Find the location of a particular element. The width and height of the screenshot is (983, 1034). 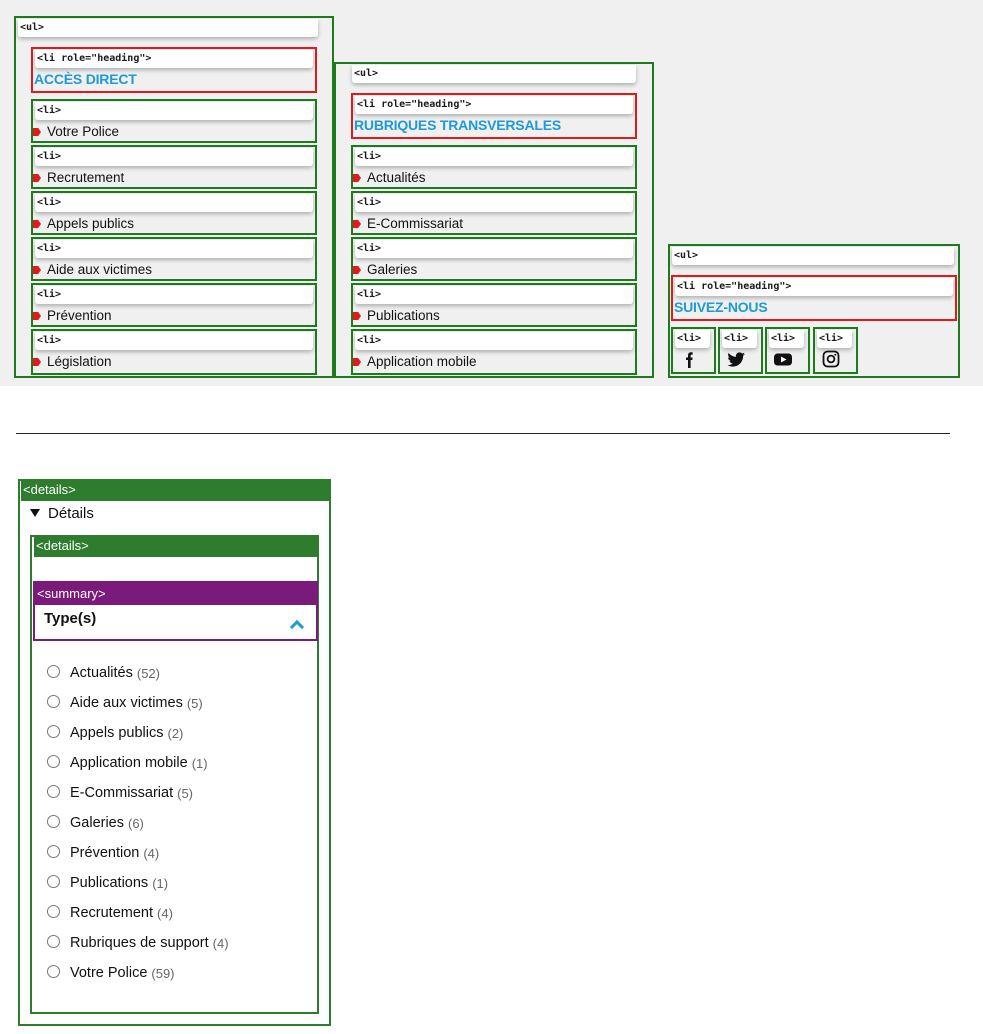

radio-option: Publications (1) is located at coordinates (177, 883).